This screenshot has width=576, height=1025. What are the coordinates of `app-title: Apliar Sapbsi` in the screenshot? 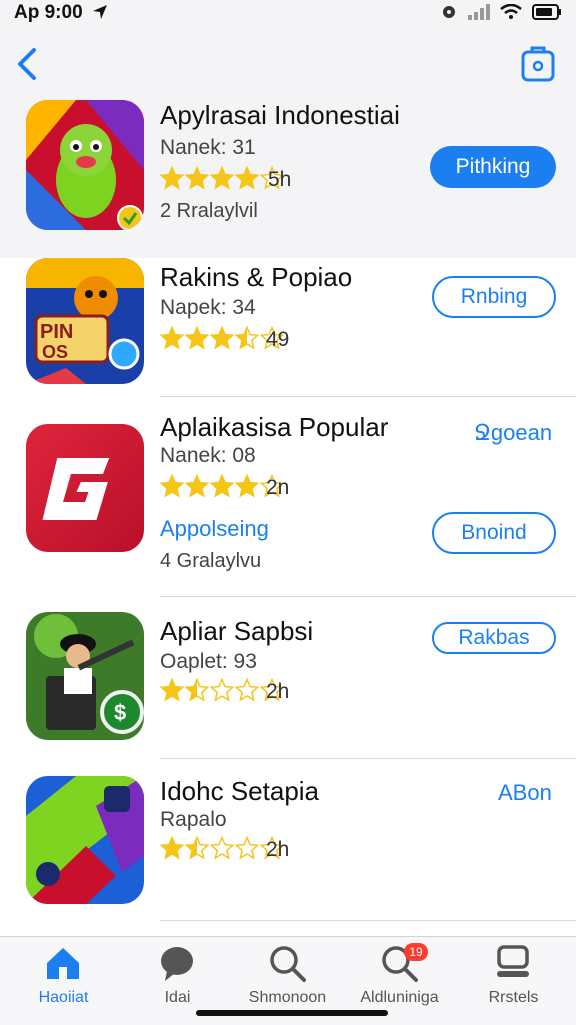 It's located at (236, 631).